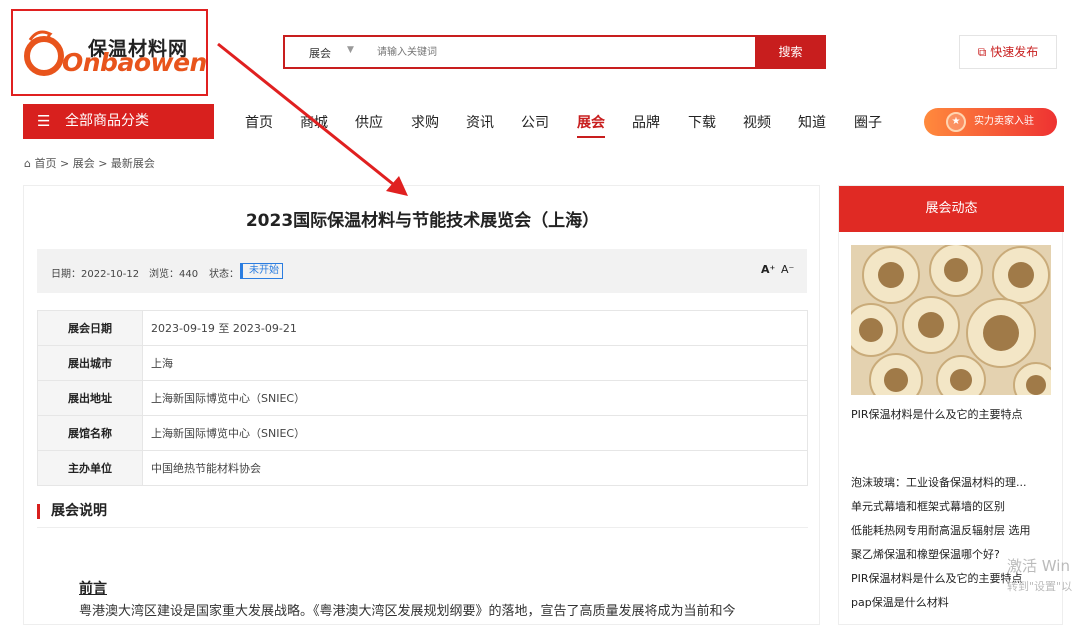 This screenshot has width=1080, height=625. I want to click on table-row: 主办单位 中国绝热节能材料协会, so click(422, 468).